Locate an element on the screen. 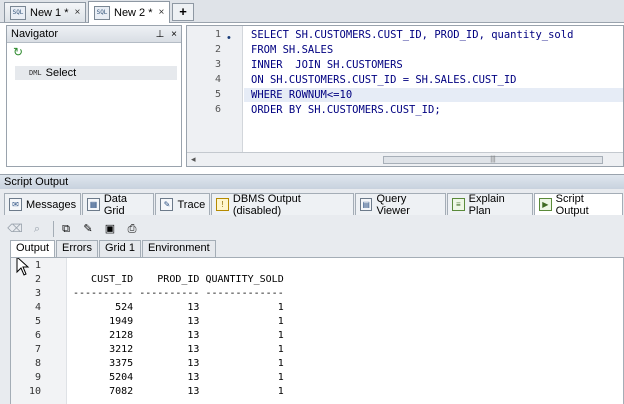  tab-script-output: ▶ Script Output is located at coordinates (578, 204).